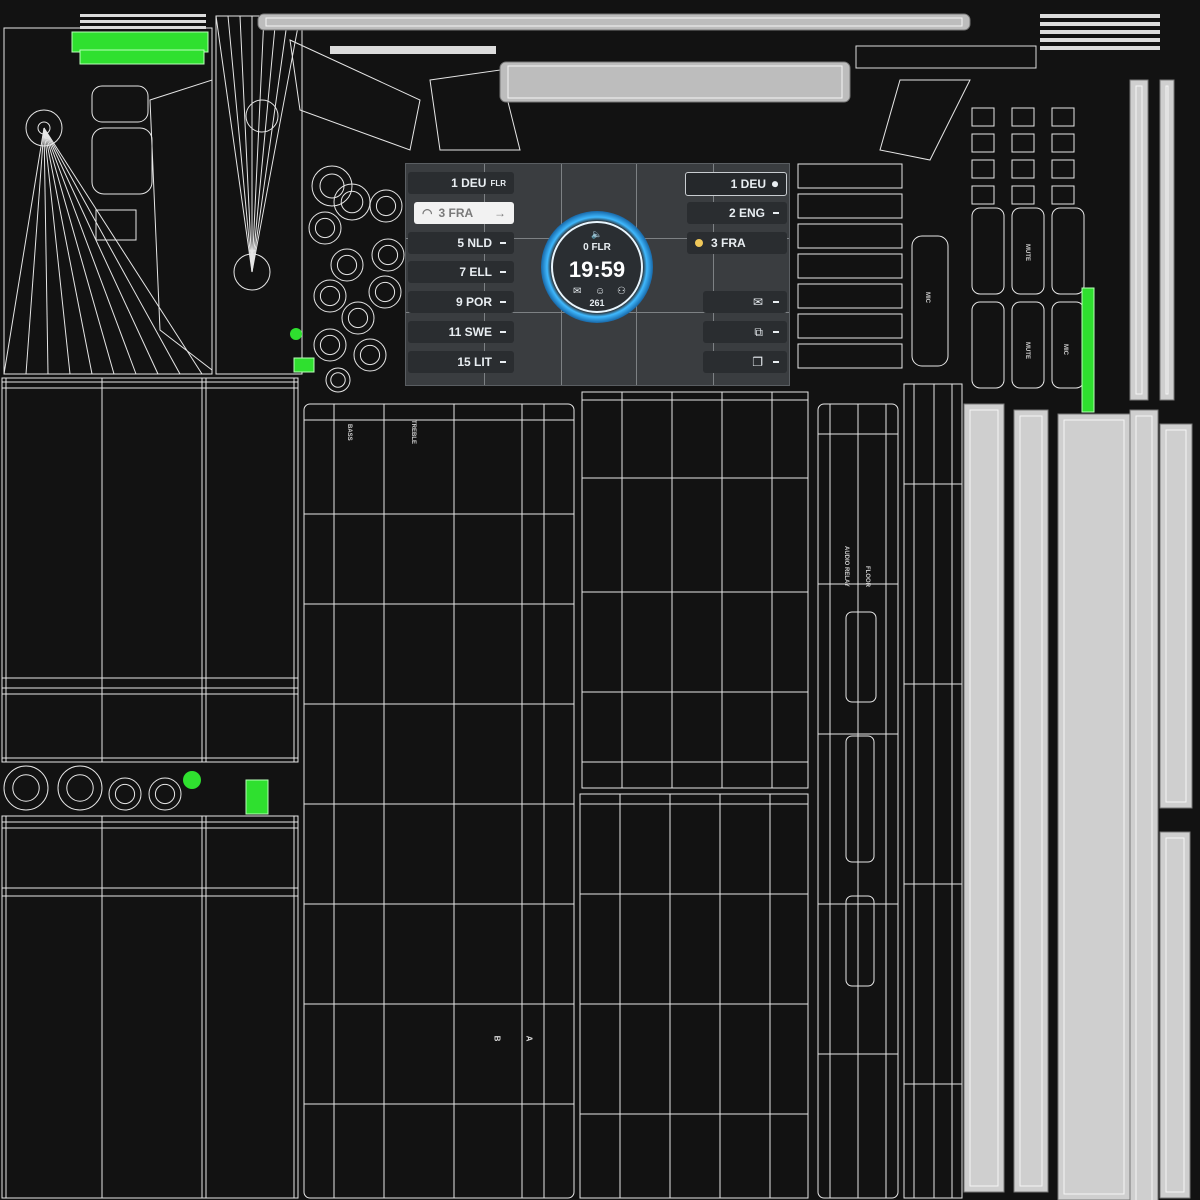 The image size is (1200, 1200). I want to click on lang-label: 9 POR, so click(473, 302).